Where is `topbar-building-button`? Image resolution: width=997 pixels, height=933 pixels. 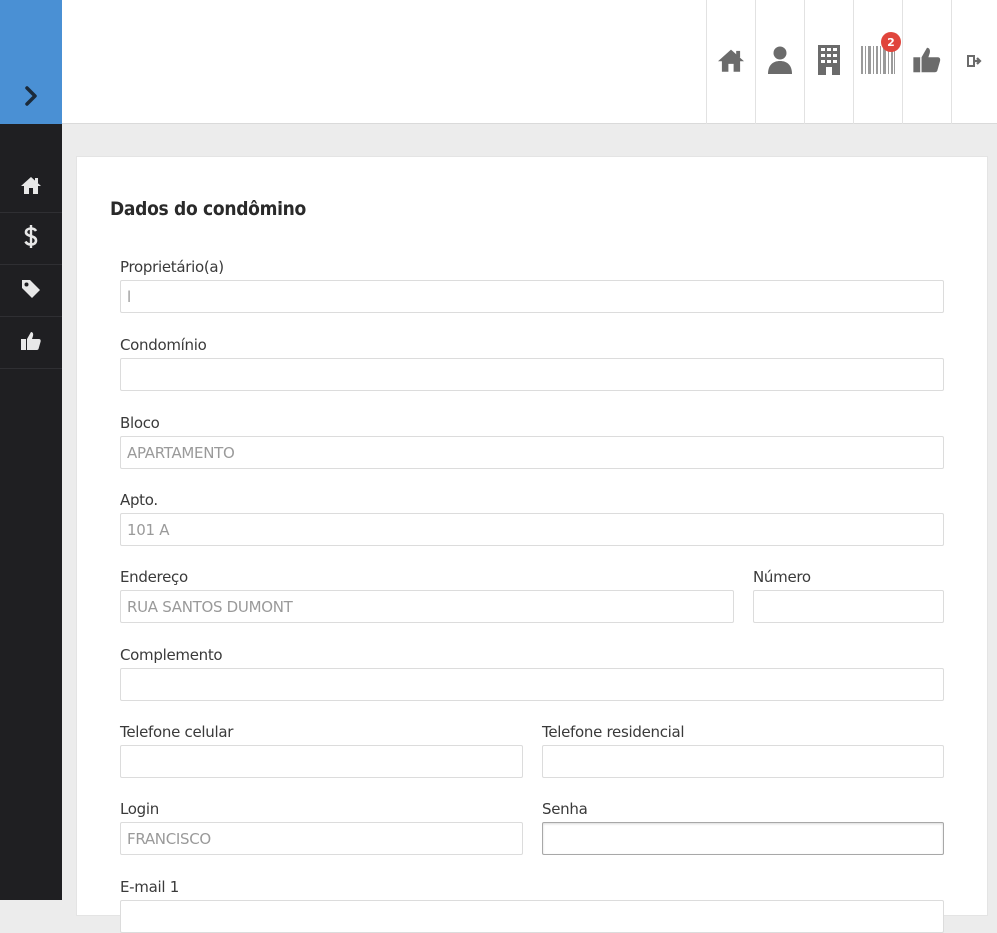
topbar-building-button is located at coordinates (828, 62).